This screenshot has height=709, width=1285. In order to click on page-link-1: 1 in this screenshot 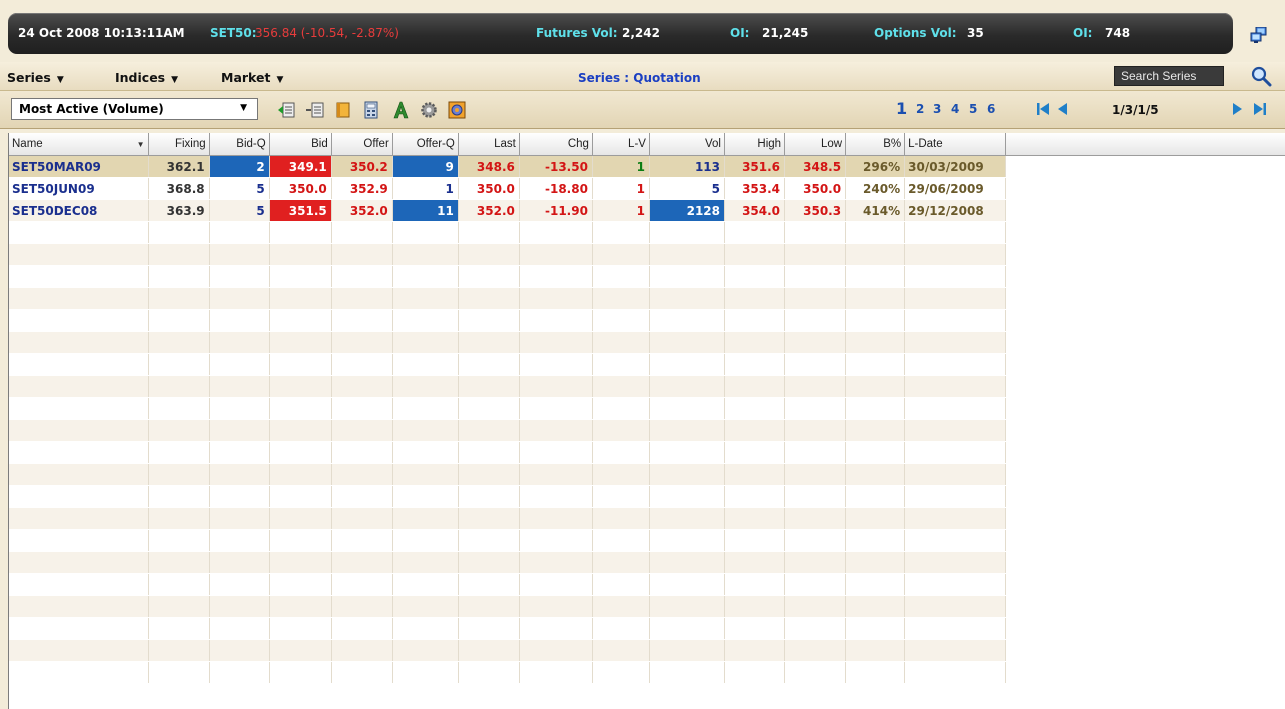, I will do `click(901, 108)`.